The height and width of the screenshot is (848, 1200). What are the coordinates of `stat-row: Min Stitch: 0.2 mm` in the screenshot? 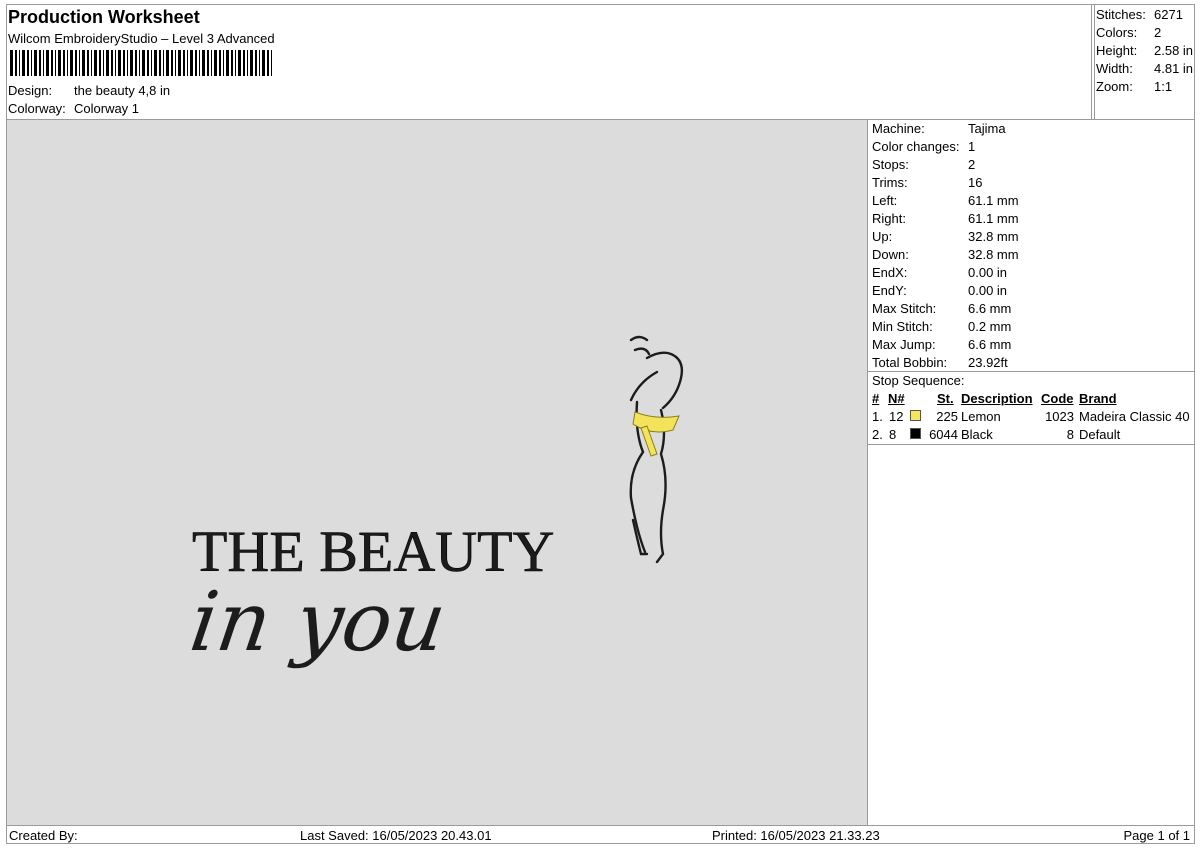 It's located at (941, 326).